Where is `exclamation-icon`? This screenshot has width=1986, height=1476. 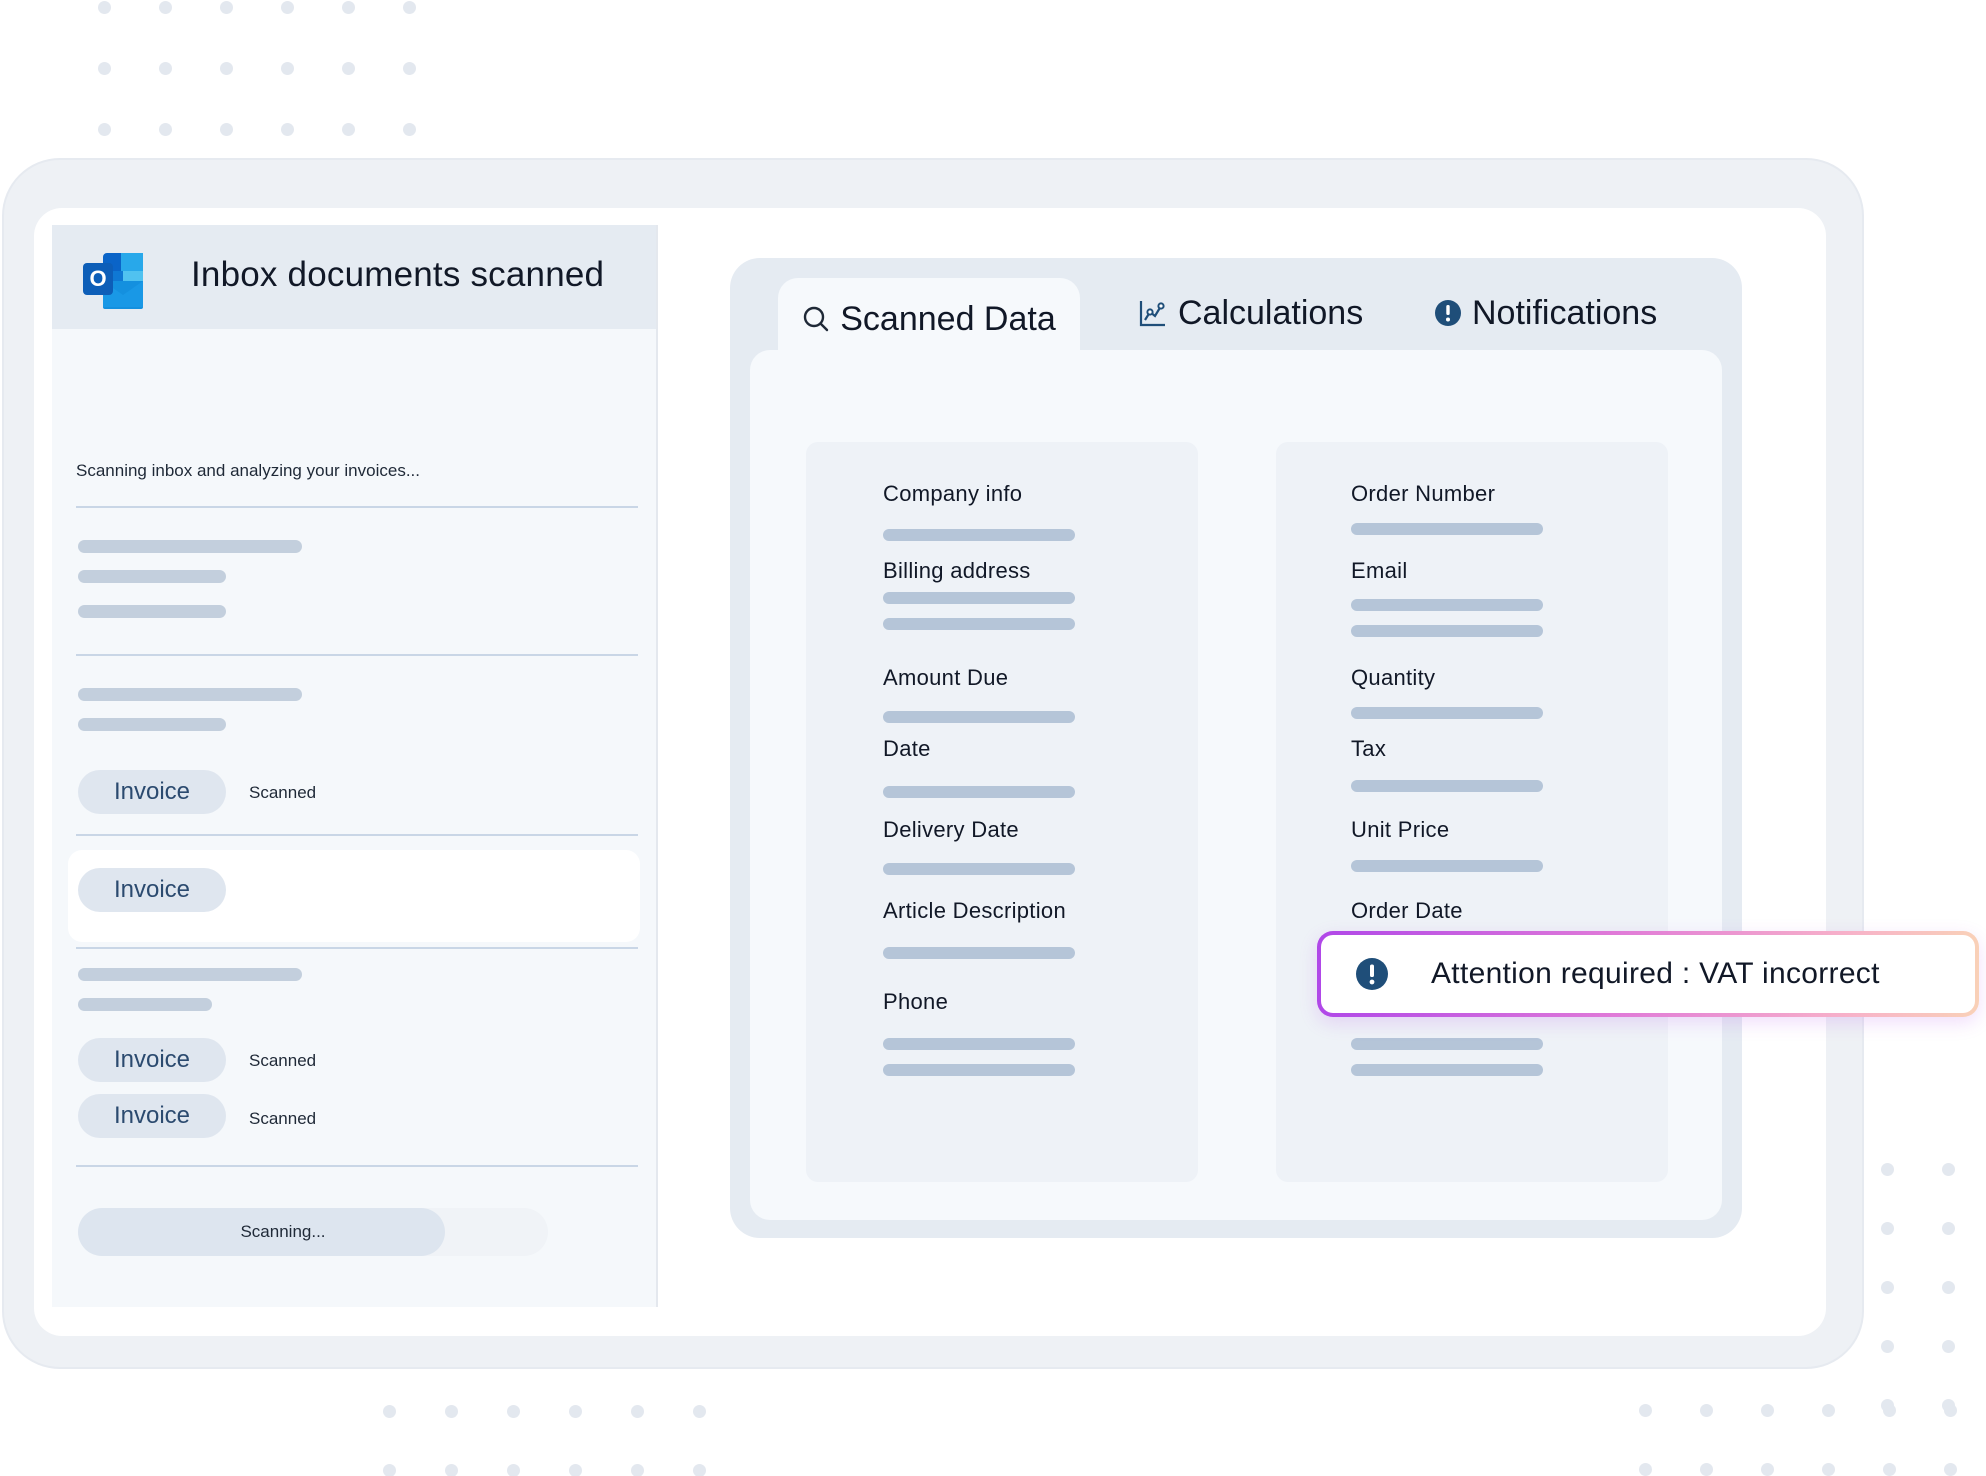 exclamation-icon is located at coordinates (1372, 974).